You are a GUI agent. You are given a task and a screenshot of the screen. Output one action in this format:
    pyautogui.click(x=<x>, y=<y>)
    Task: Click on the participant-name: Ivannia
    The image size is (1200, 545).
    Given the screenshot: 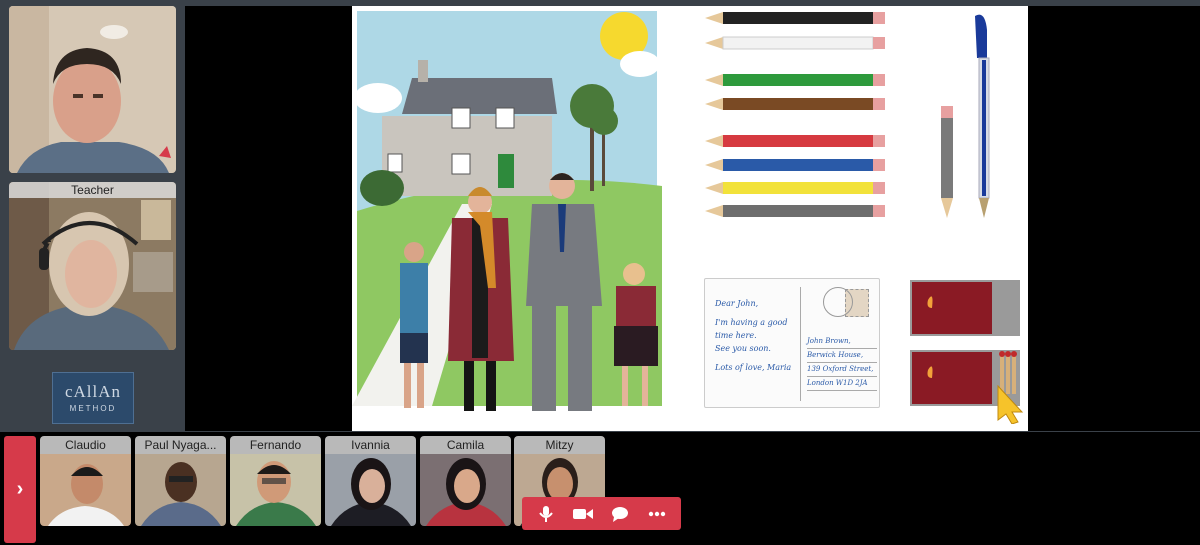 What is the action you would take?
    pyautogui.click(x=370, y=445)
    